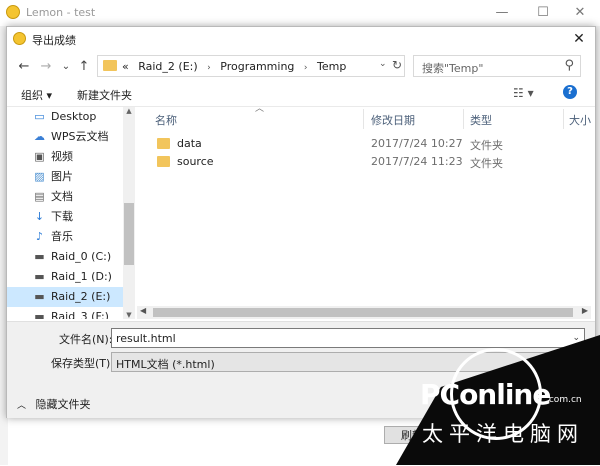  What do you see at coordinates (543, 13) in the screenshot?
I see `maximize-button: ☐` at bounding box center [543, 13].